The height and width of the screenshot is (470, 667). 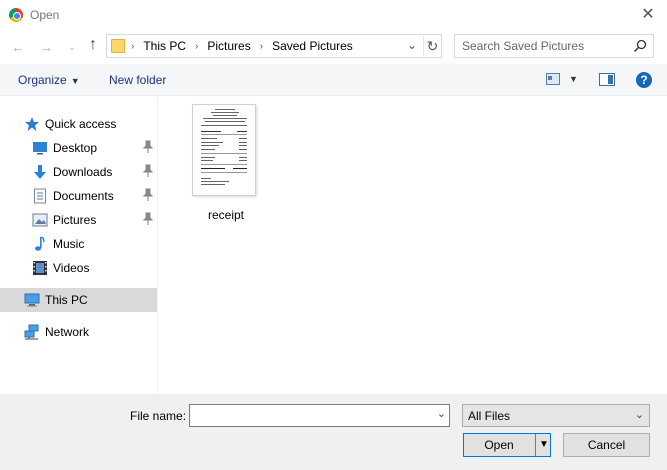 What do you see at coordinates (118, 46) in the screenshot?
I see `folder-icon` at bounding box center [118, 46].